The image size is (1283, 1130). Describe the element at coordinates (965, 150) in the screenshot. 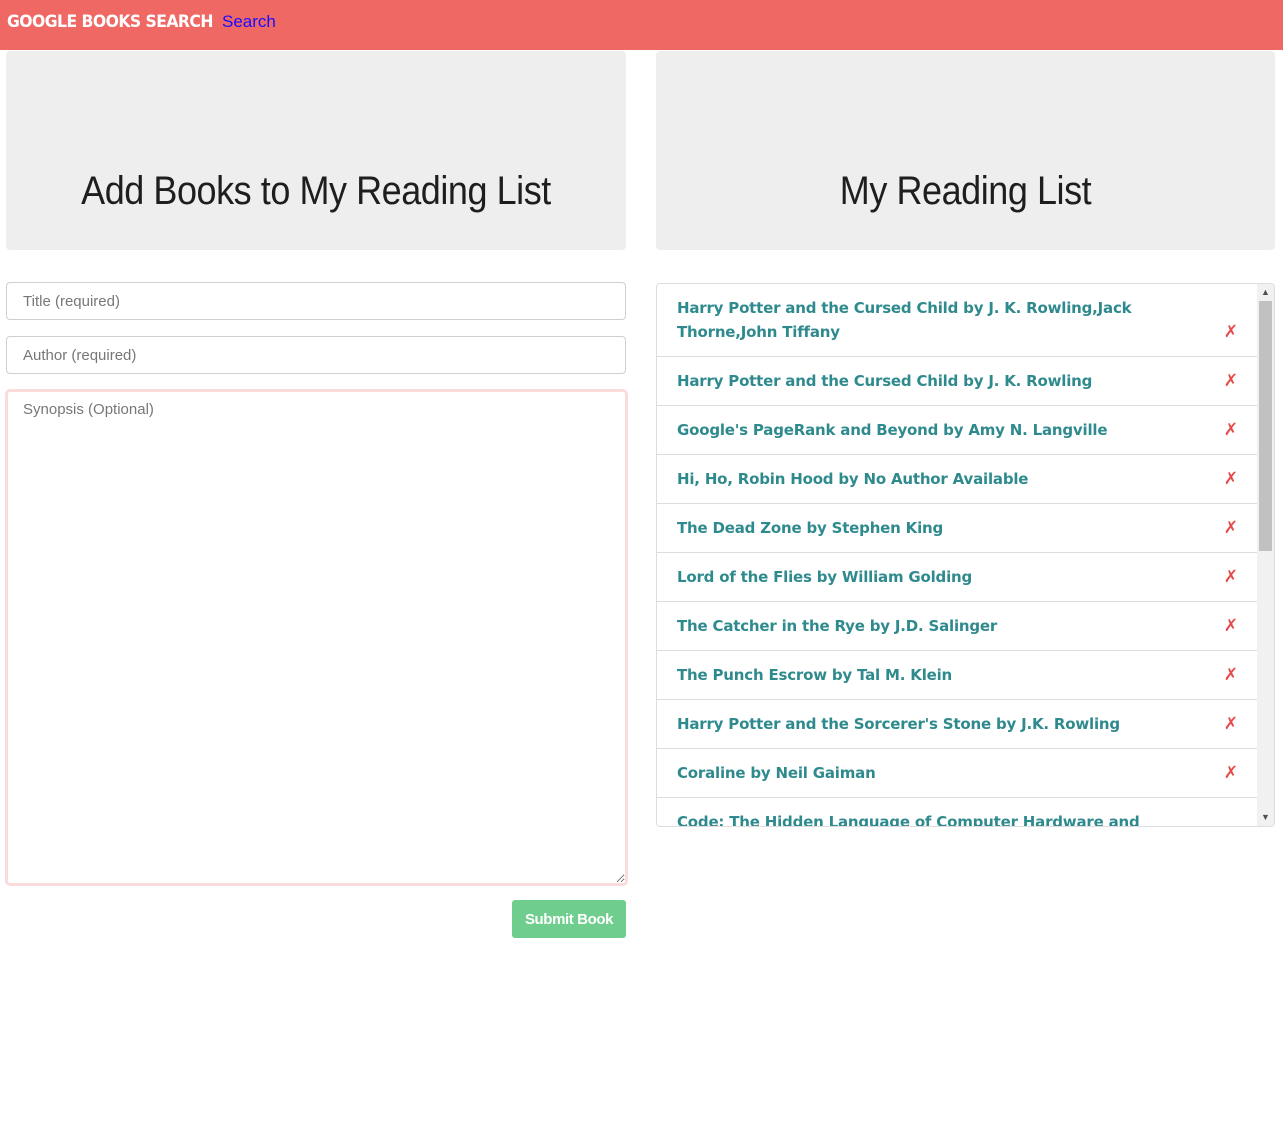

I see `reading-list-jumbotron: My Reading List` at that location.